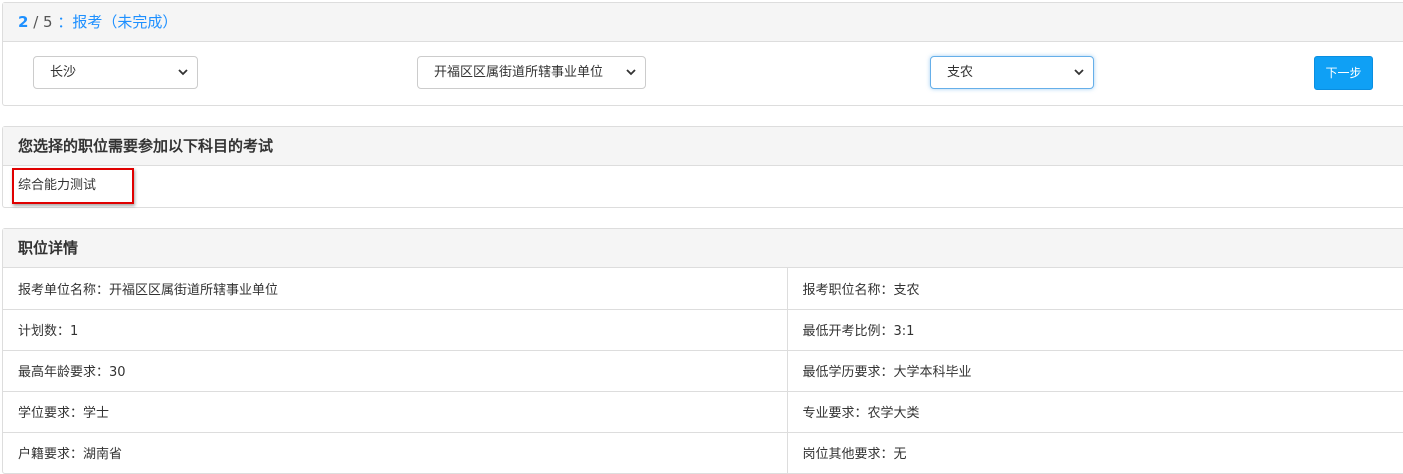  I want to click on detail-other-requirements: 岗位其他要求：无, so click(854, 455).